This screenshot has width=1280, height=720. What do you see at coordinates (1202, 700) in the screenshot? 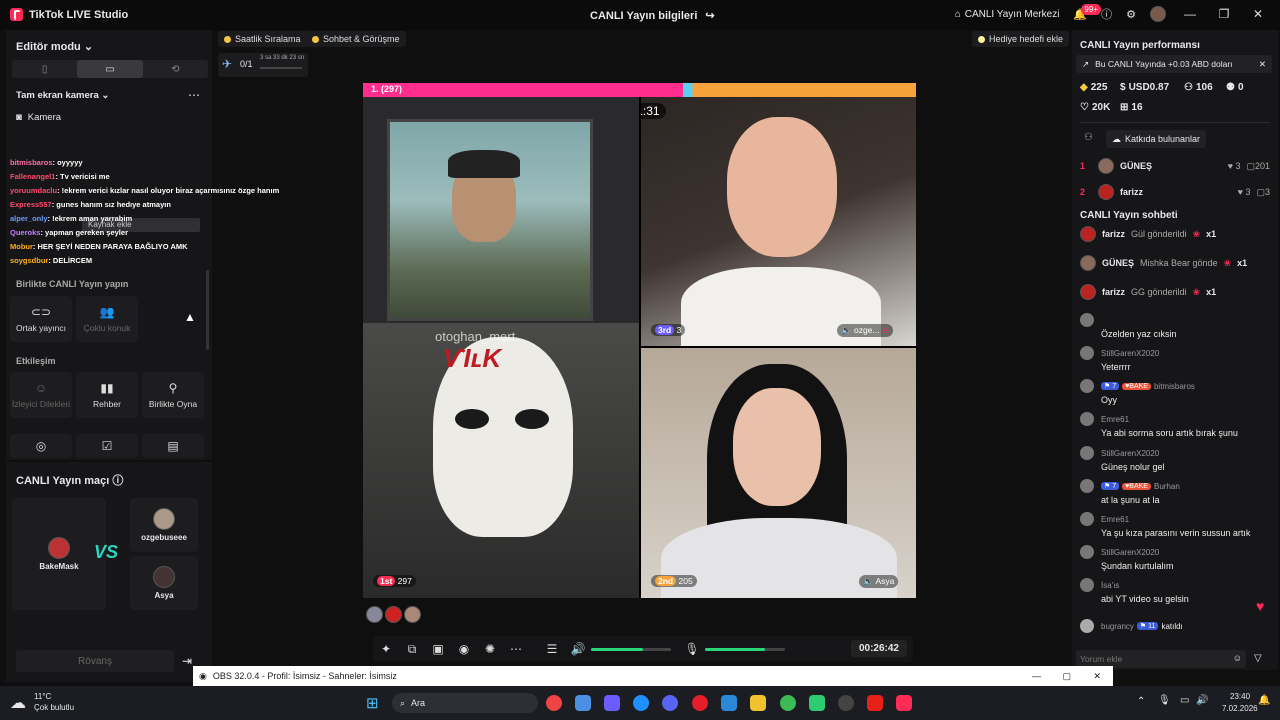
I see `volume-icon: 🔊` at bounding box center [1202, 700].